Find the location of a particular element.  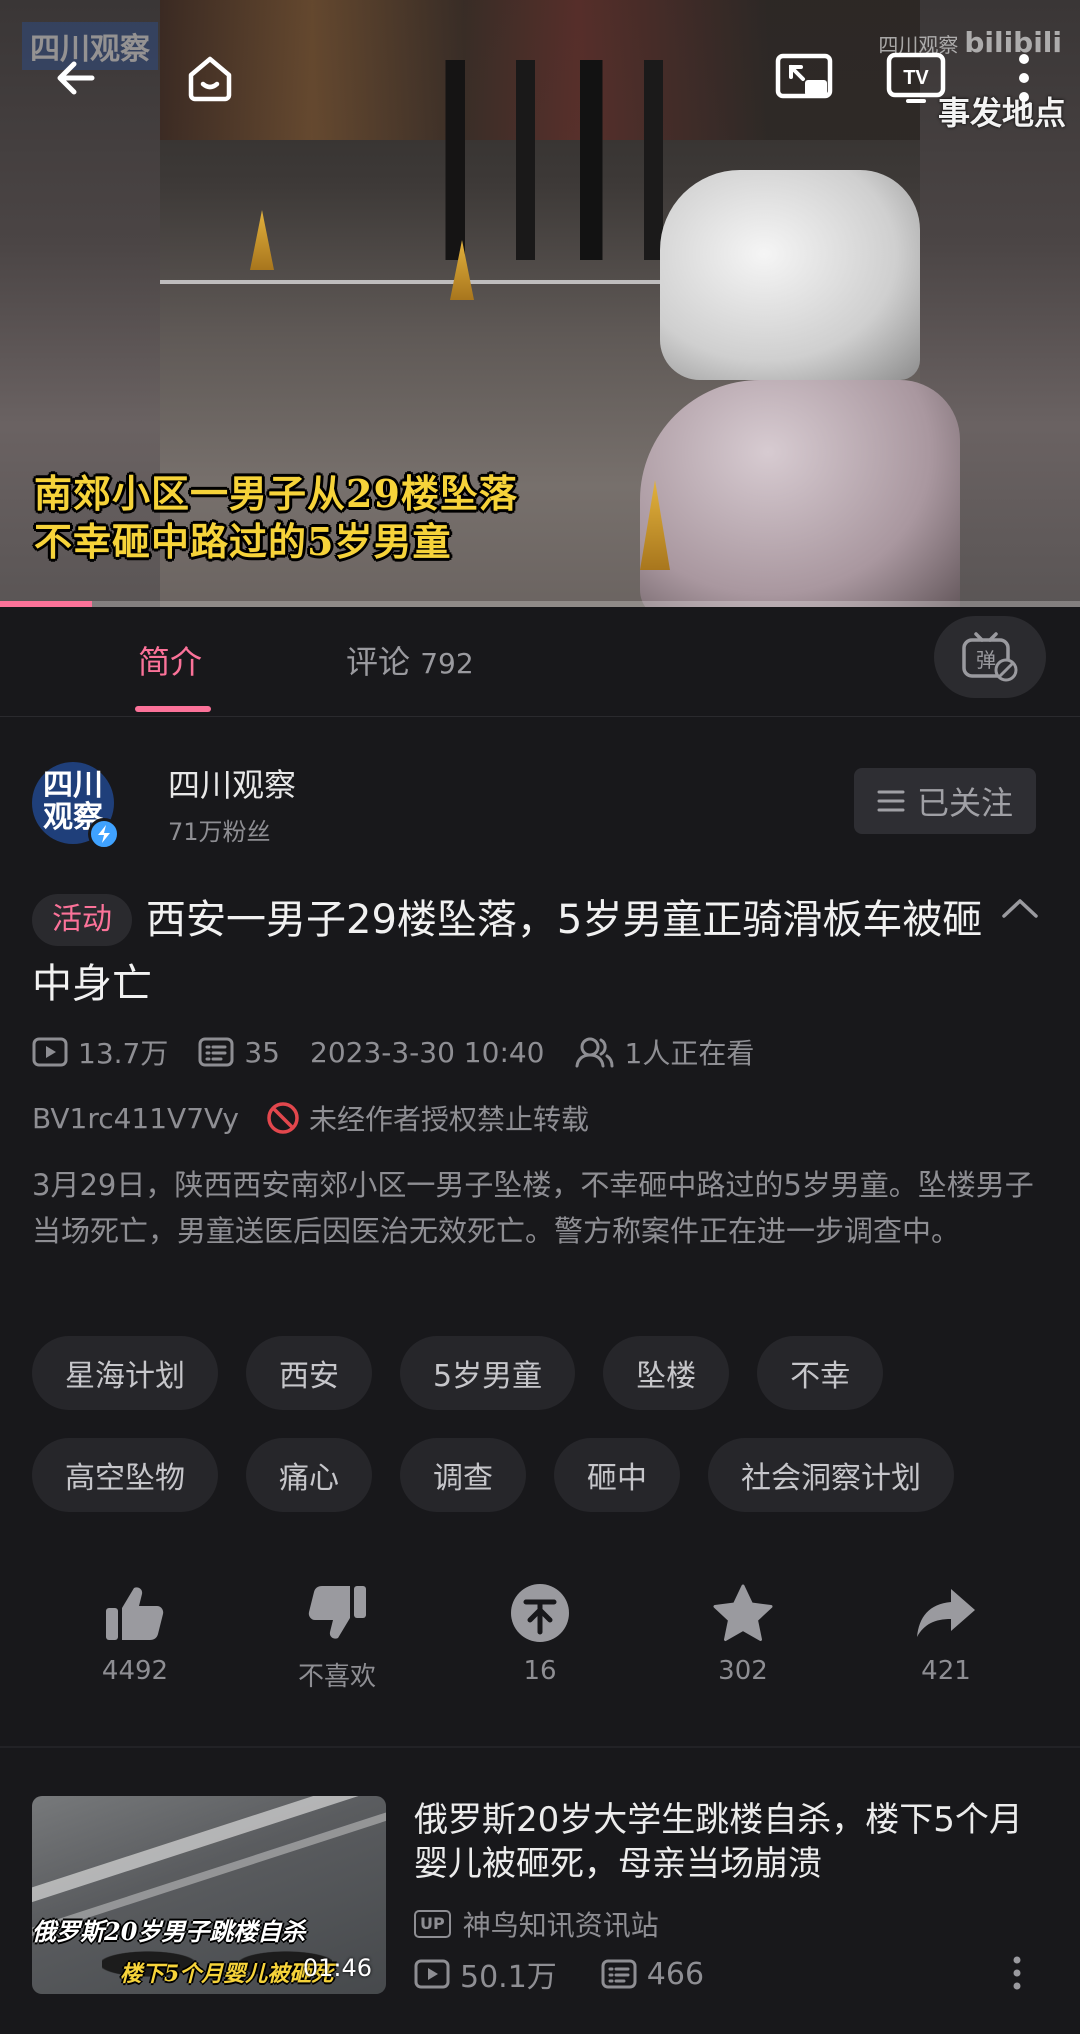

recommended-more-button is located at coordinates (1017, 1975).